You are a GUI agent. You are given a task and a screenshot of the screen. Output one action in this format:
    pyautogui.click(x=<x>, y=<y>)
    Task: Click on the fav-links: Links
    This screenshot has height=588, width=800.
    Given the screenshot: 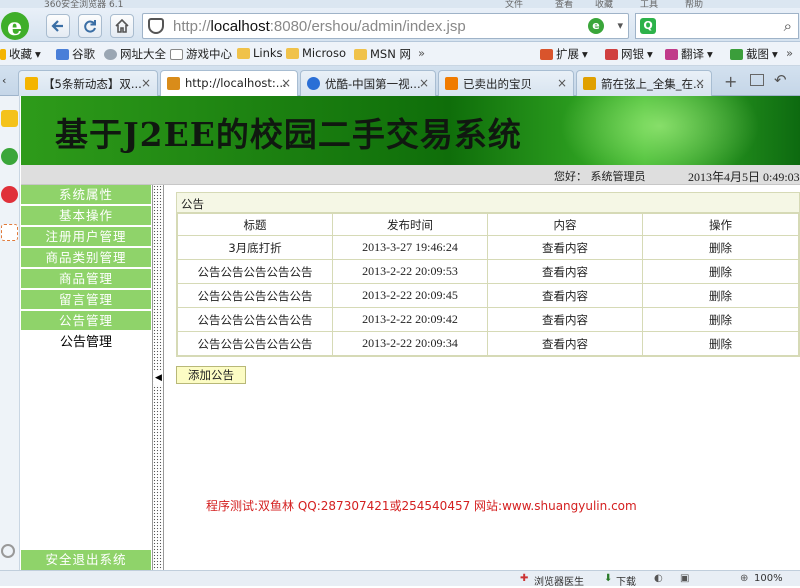 What is the action you would take?
    pyautogui.click(x=260, y=53)
    